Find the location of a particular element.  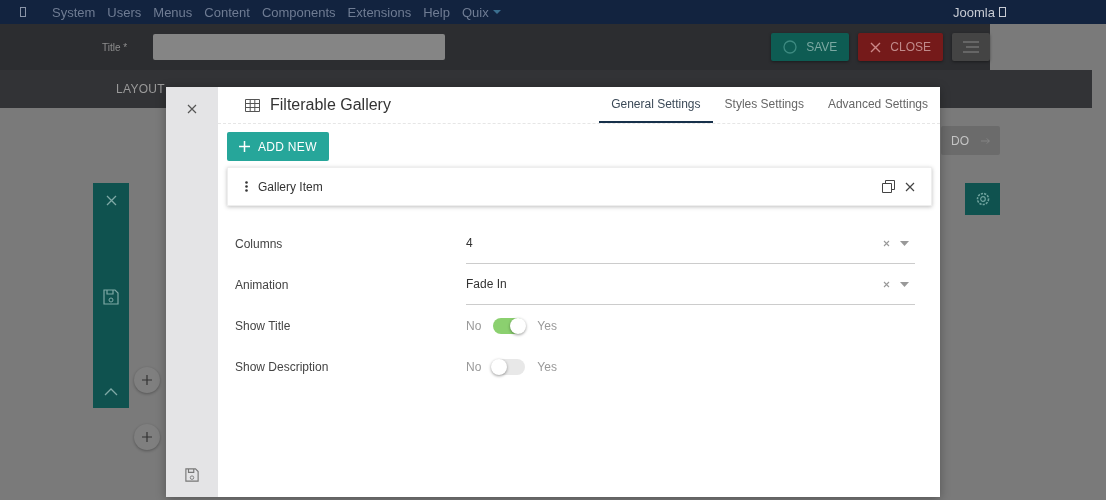

select-field: 4 is located at coordinates (690, 243).